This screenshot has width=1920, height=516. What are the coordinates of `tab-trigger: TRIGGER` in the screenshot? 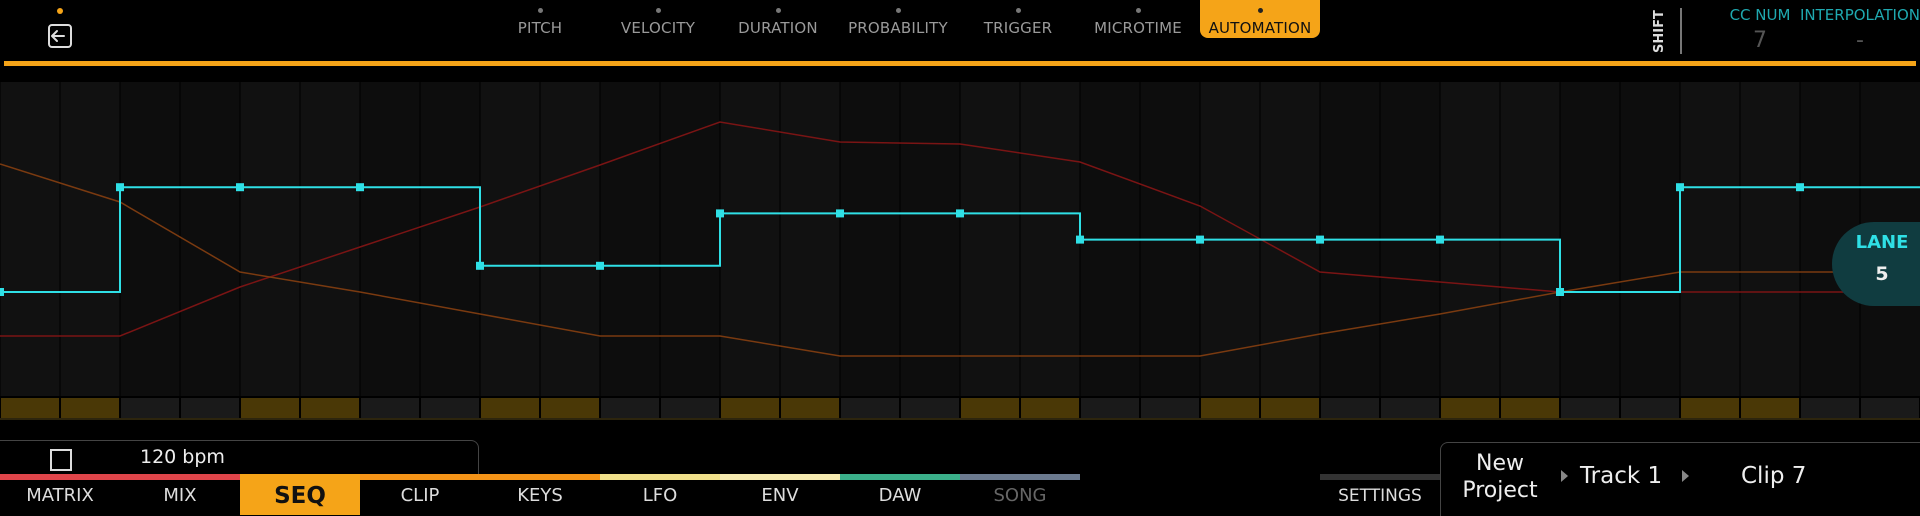 It's located at (1018, 19).